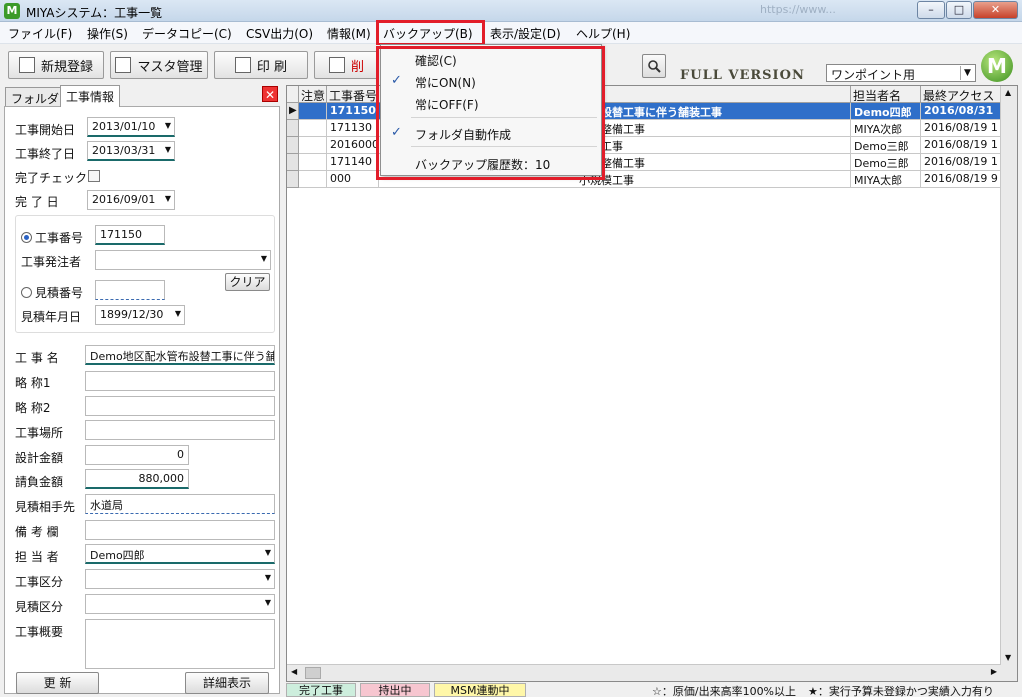  What do you see at coordinates (180, 381) in the screenshot?
I see `abbr1-field` at bounding box center [180, 381].